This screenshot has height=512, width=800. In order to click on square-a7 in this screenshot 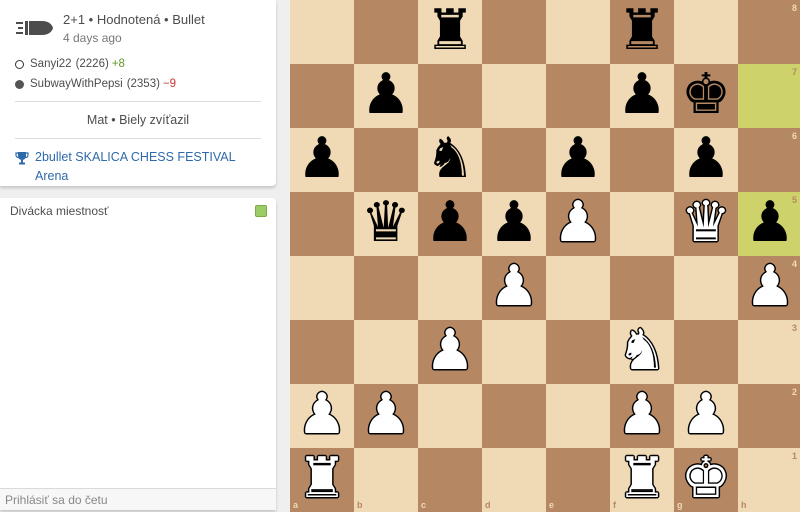, I will do `click(322, 96)`.